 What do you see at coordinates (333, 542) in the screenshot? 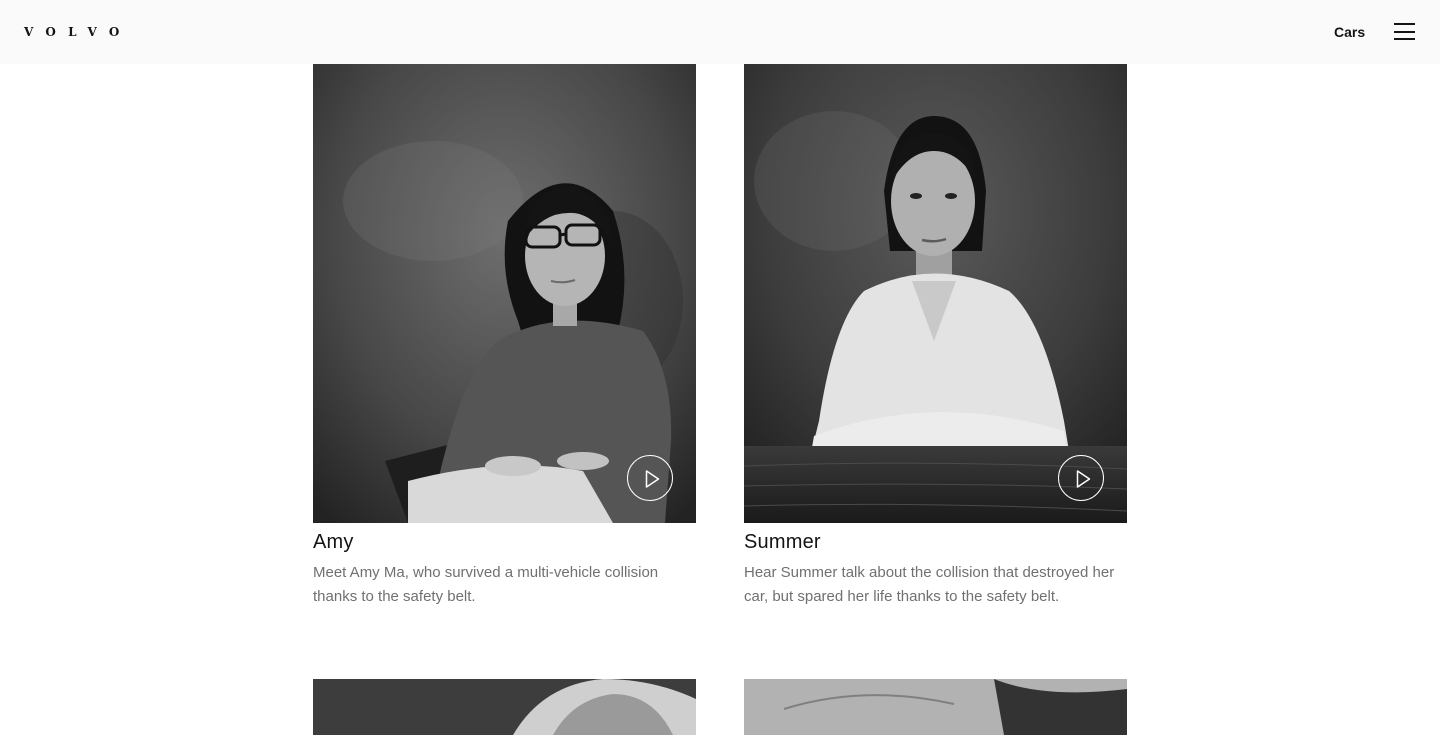
I see `story-name: Amy` at bounding box center [333, 542].